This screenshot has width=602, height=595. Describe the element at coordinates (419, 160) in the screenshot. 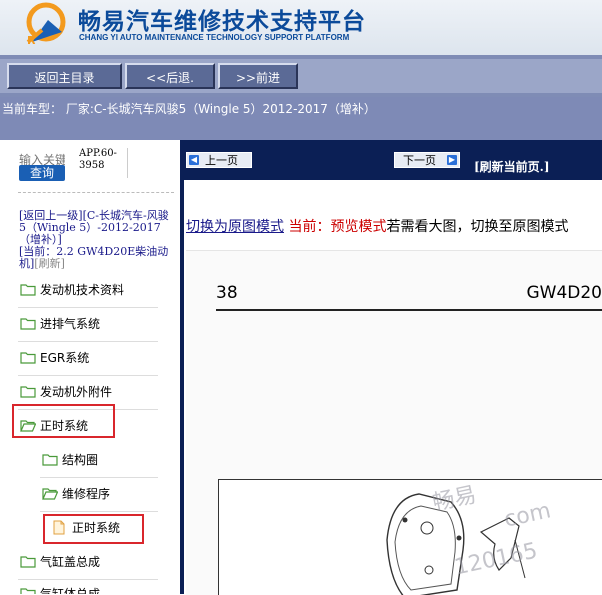

I see `next-page-label: 下一页` at that location.